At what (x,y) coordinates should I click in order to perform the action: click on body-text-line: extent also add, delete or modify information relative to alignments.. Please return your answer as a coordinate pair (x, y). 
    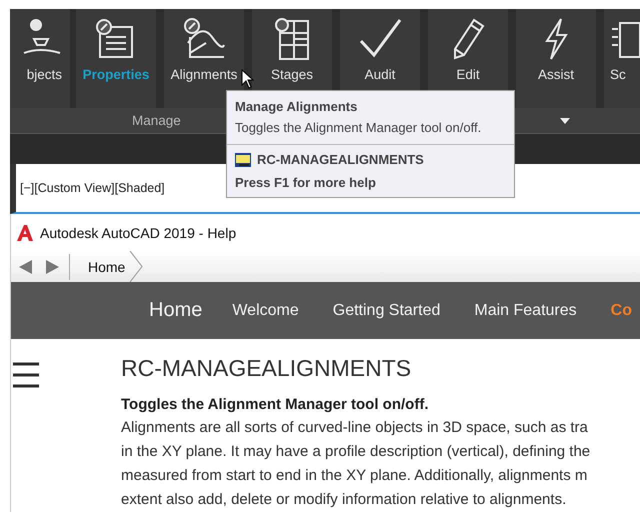
    Looking at the image, I should click on (344, 500).